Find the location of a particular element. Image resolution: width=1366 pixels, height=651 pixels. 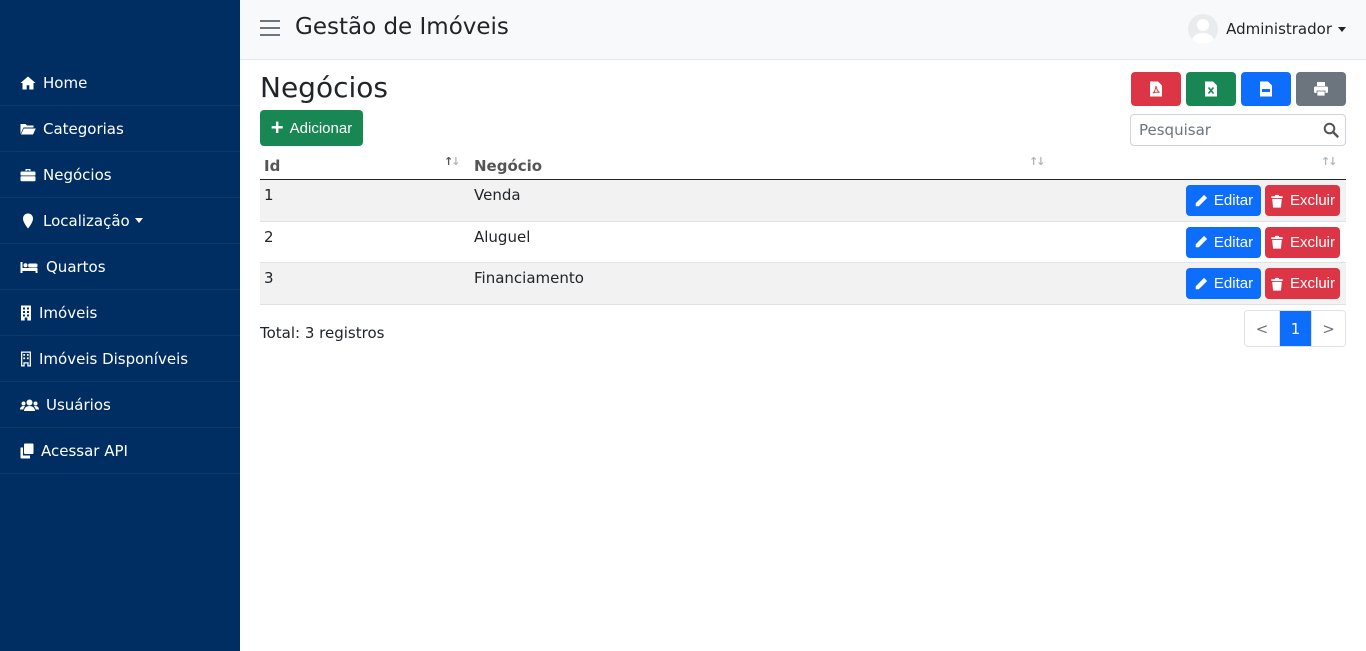

add-button-label: Adicionar is located at coordinates (321, 128).